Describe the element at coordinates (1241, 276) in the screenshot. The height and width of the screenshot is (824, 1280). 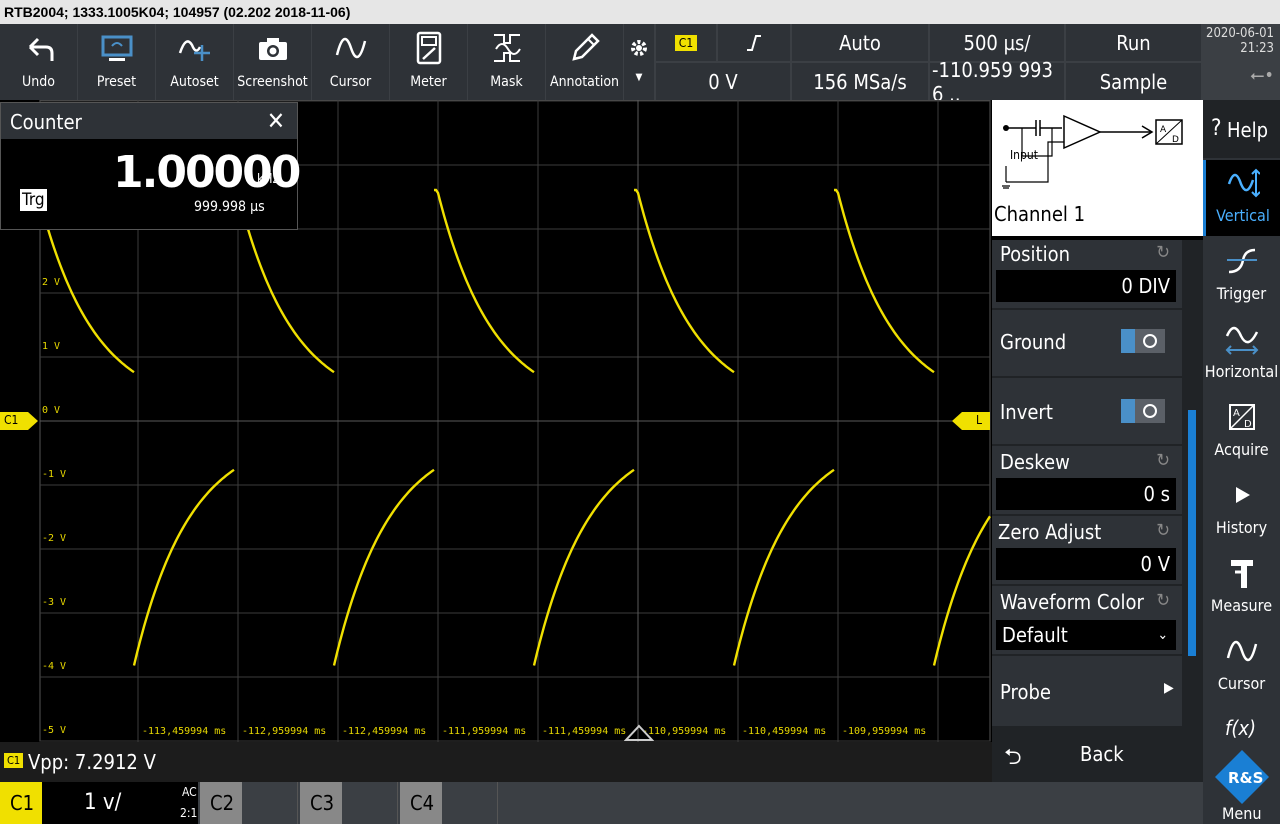
I see `trigger-menu-button: Trigger` at that location.